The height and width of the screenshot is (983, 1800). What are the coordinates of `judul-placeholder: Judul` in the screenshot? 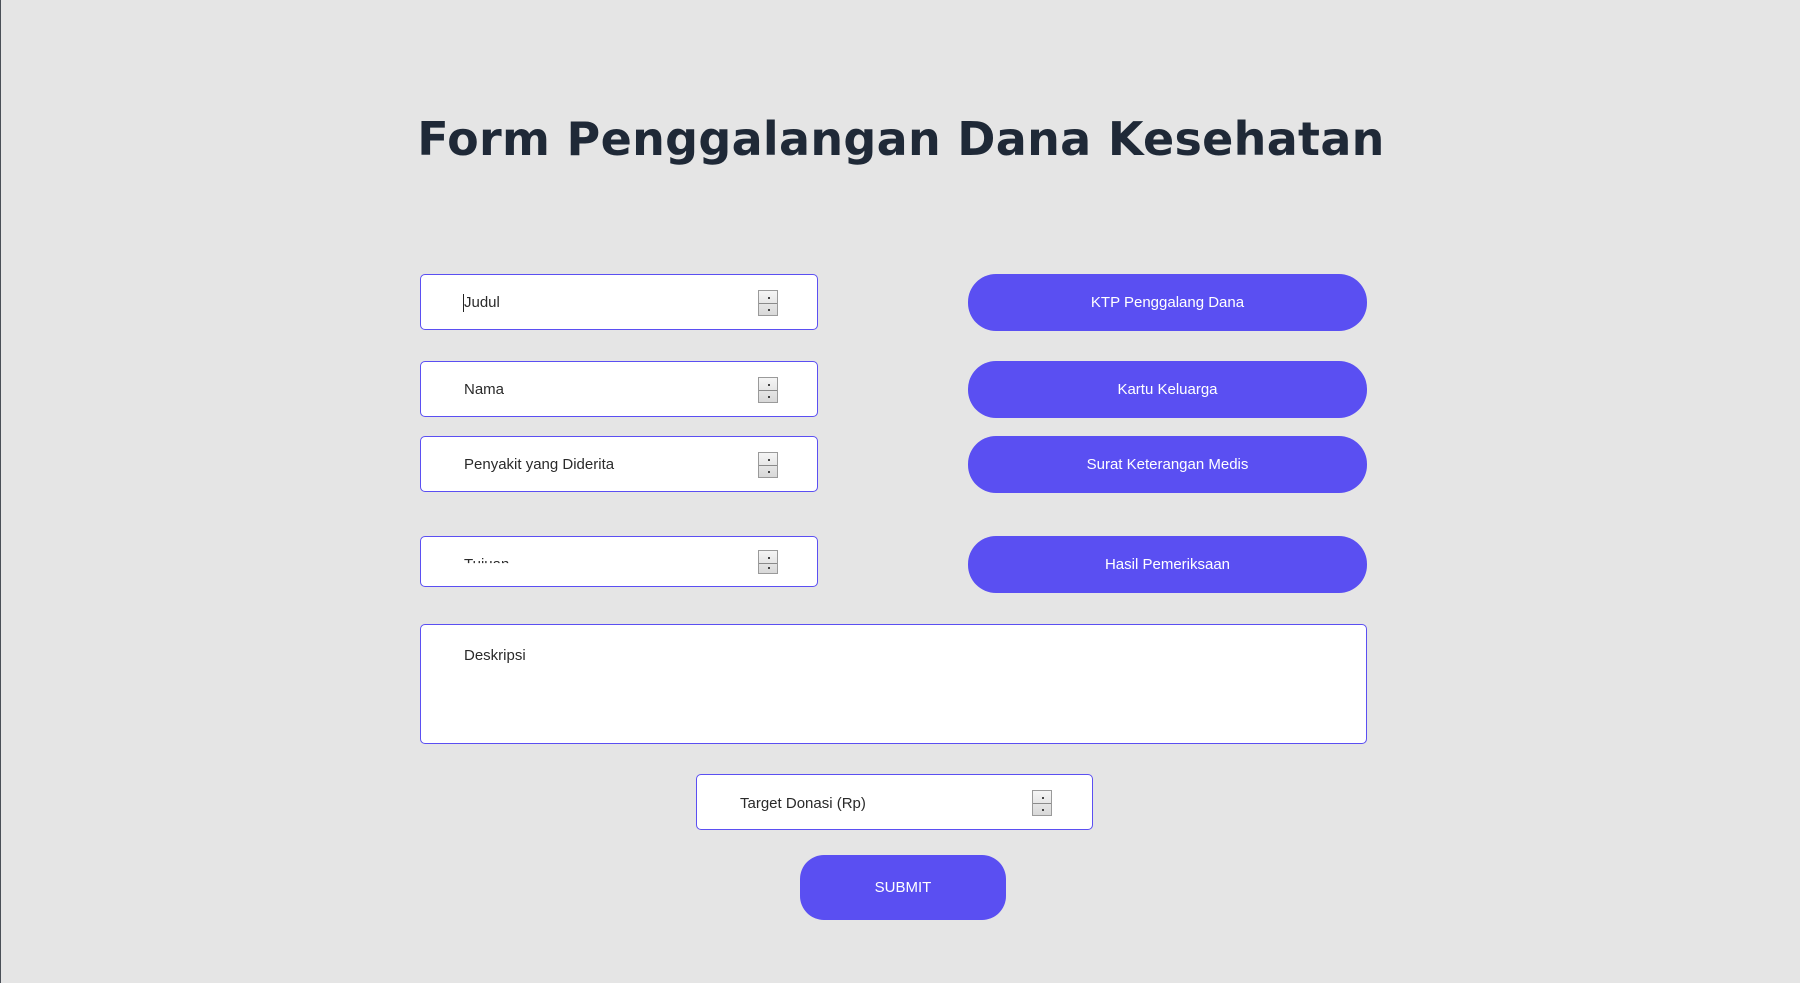 It's located at (482, 302).